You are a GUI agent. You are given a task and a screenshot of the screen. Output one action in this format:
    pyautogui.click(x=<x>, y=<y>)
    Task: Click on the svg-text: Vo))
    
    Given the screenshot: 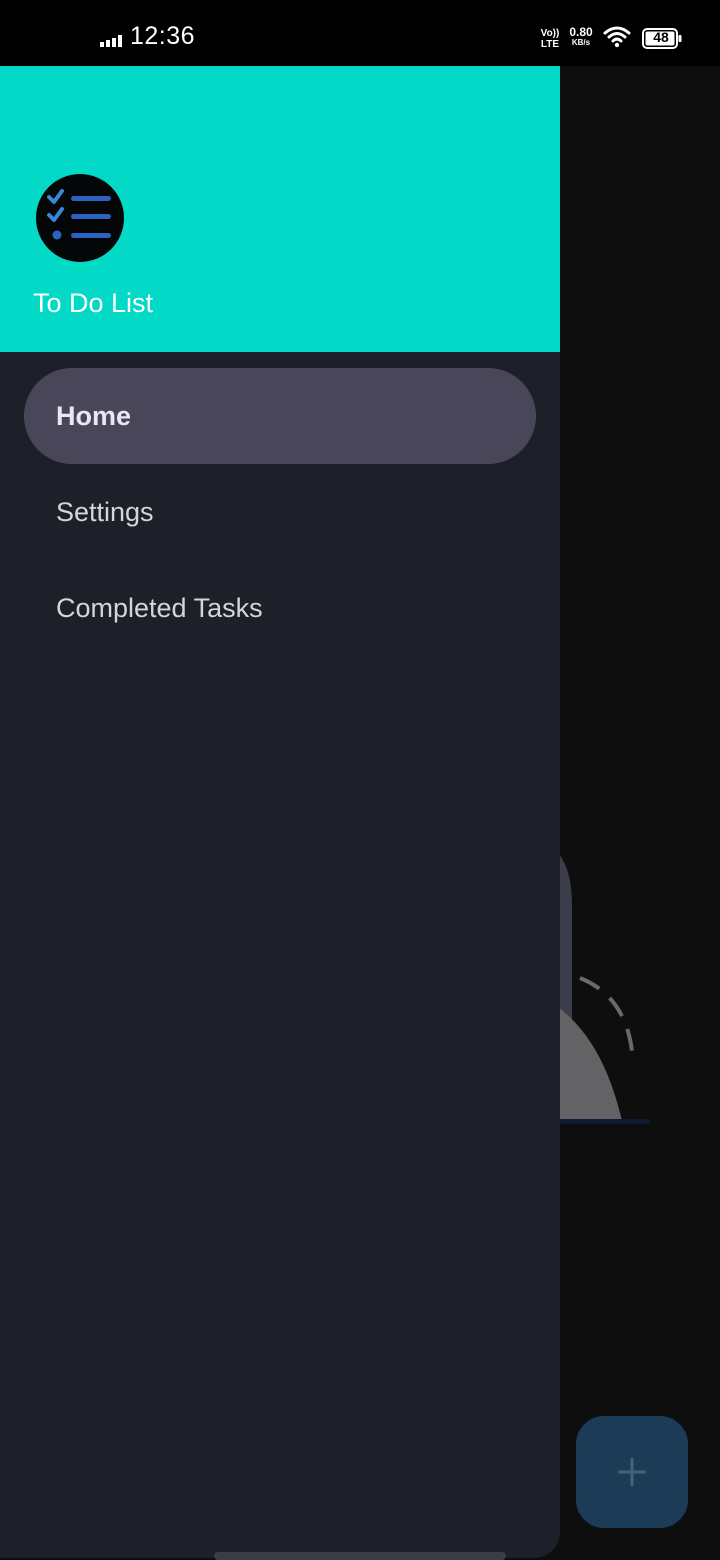 What is the action you would take?
    pyautogui.click(x=550, y=33)
    